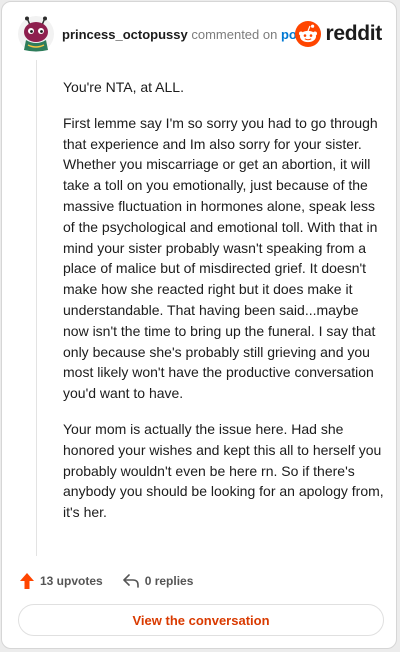 This screenshot has width=400, height=652. What do you see at coordinates (106, 581) in the screenshot?
I see `comment-stats: 13 upvotes 0 replies` at bounding box center [106, 581].